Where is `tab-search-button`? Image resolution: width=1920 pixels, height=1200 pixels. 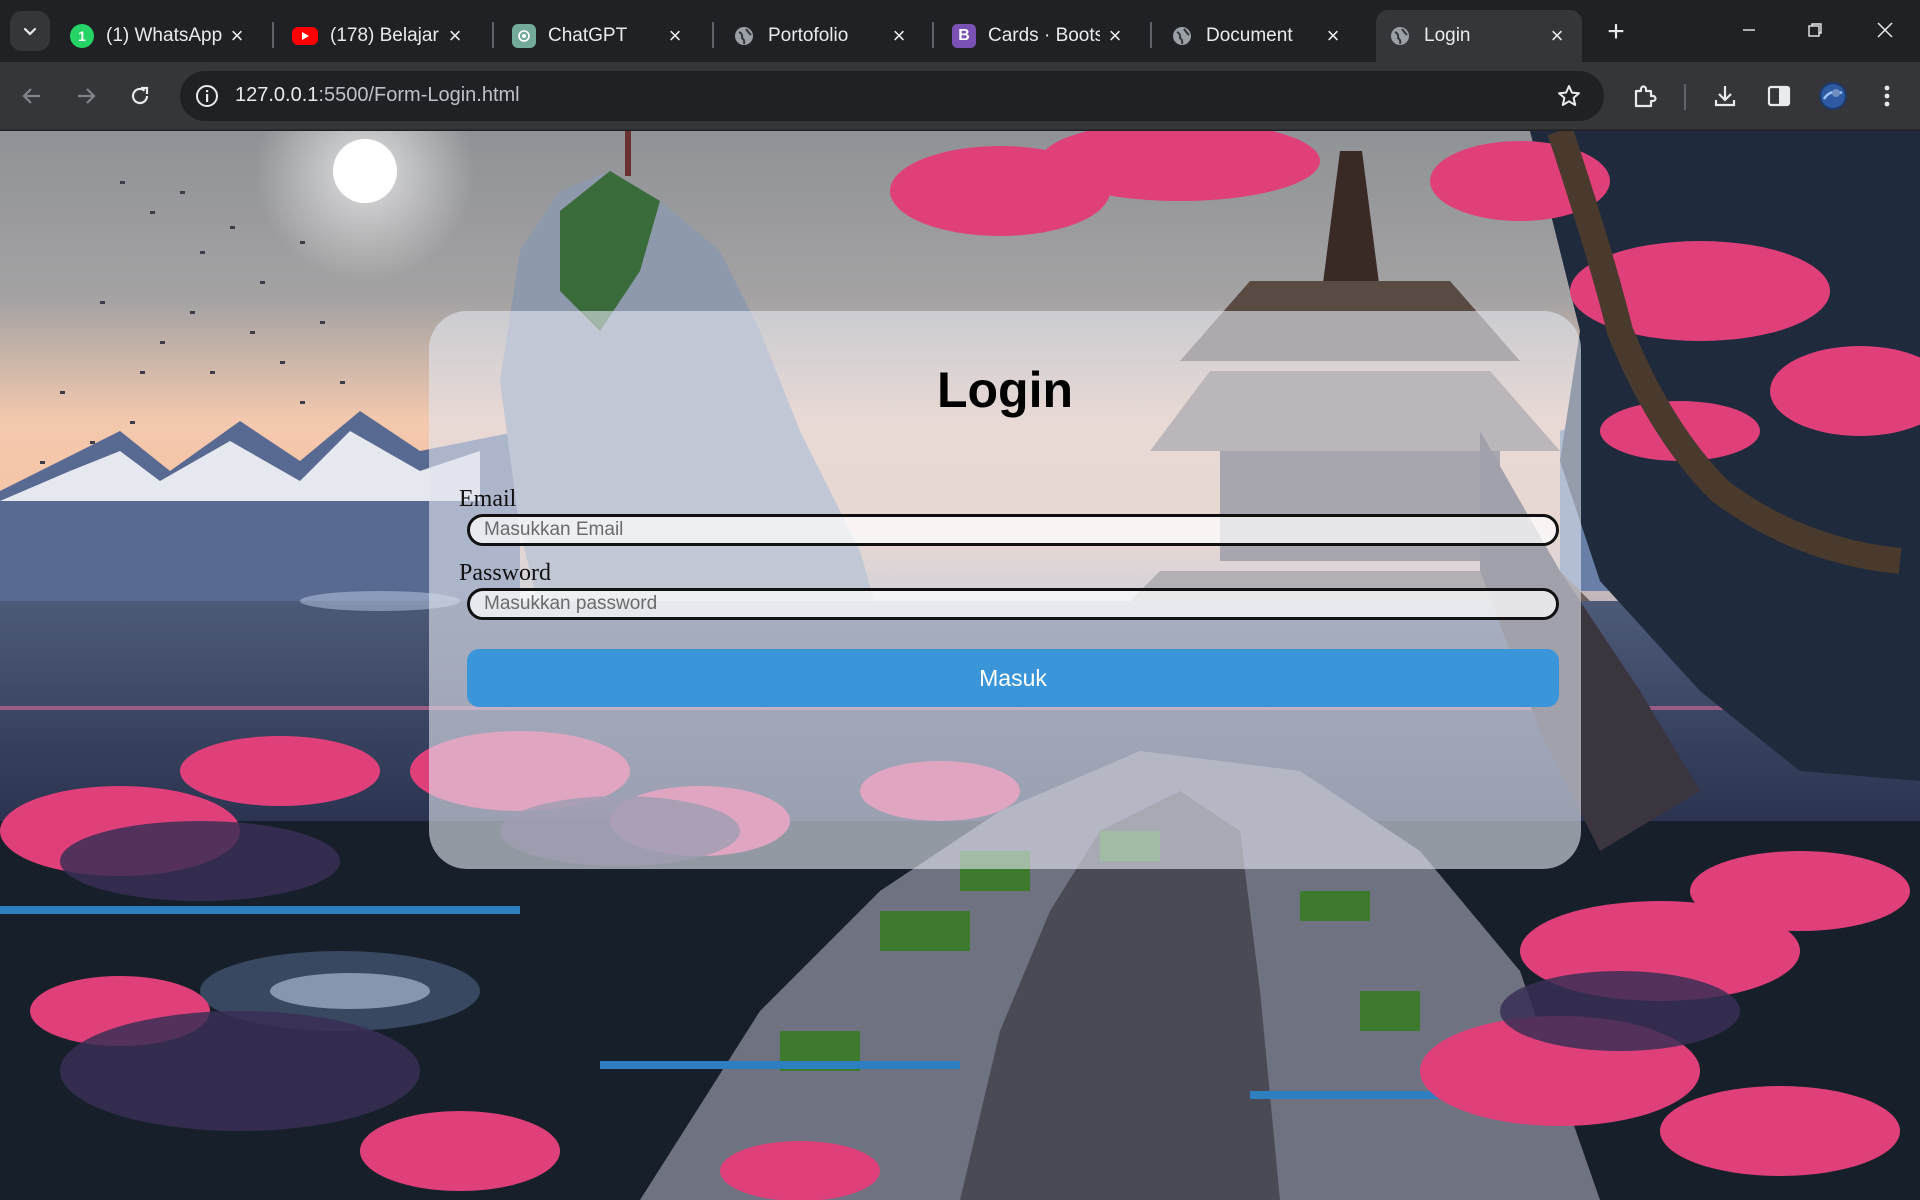
tab-search-button is located at coordinates (30, 31).